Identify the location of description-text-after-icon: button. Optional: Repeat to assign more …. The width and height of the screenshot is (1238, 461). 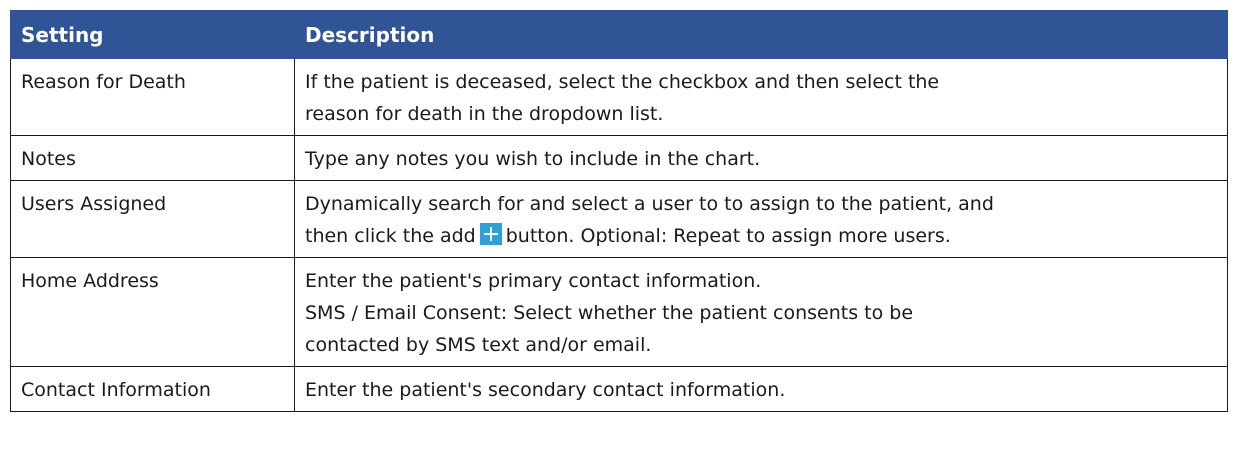
(728, 236).